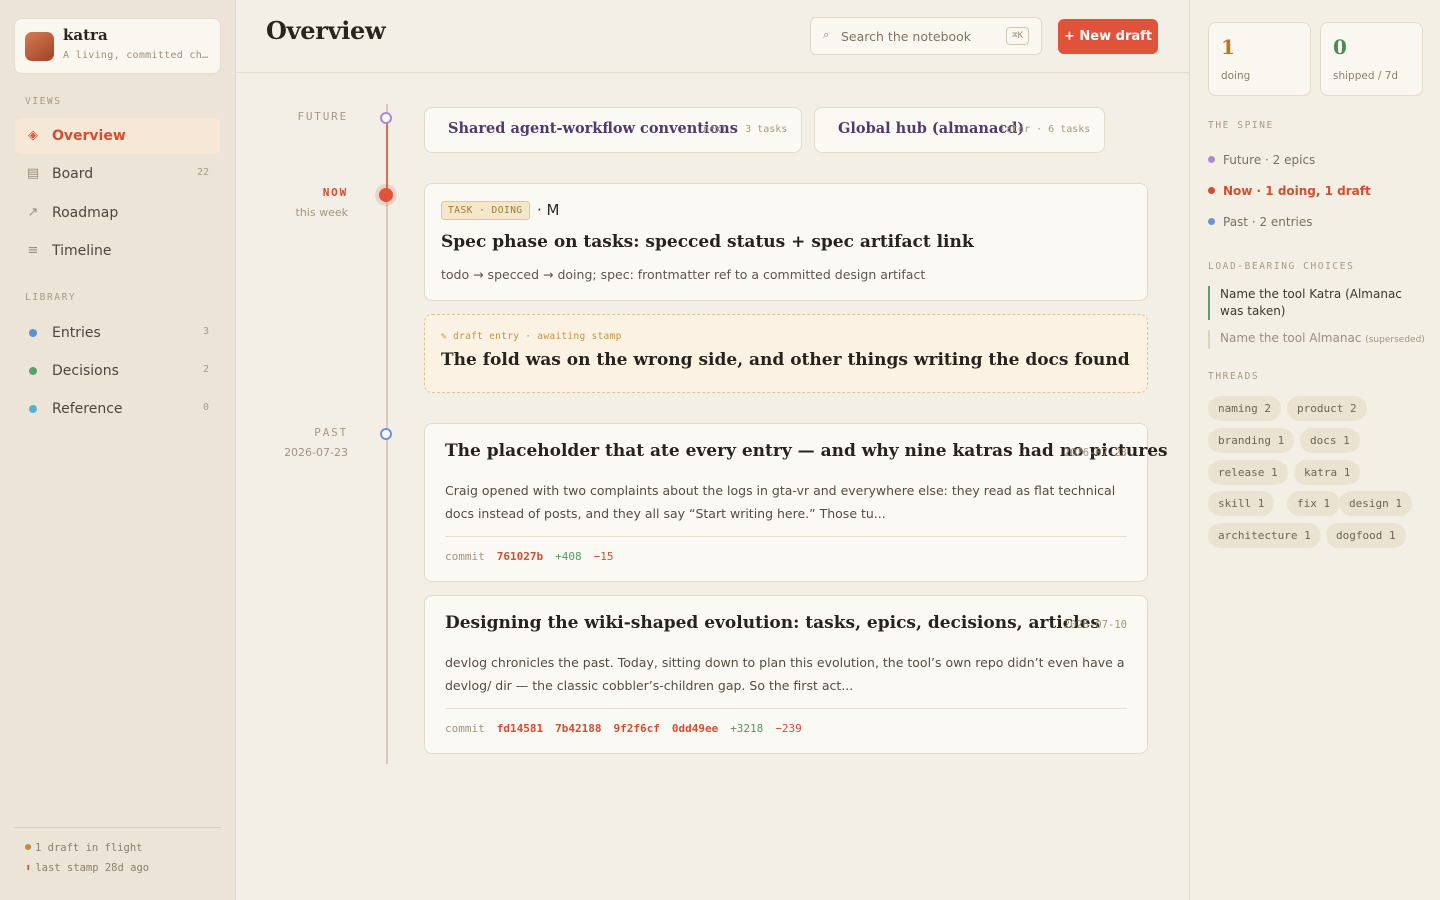  Describe the element at coordinates (520, 728) in the screenshot. I see `commit-hash-link: fd14581` at that location.